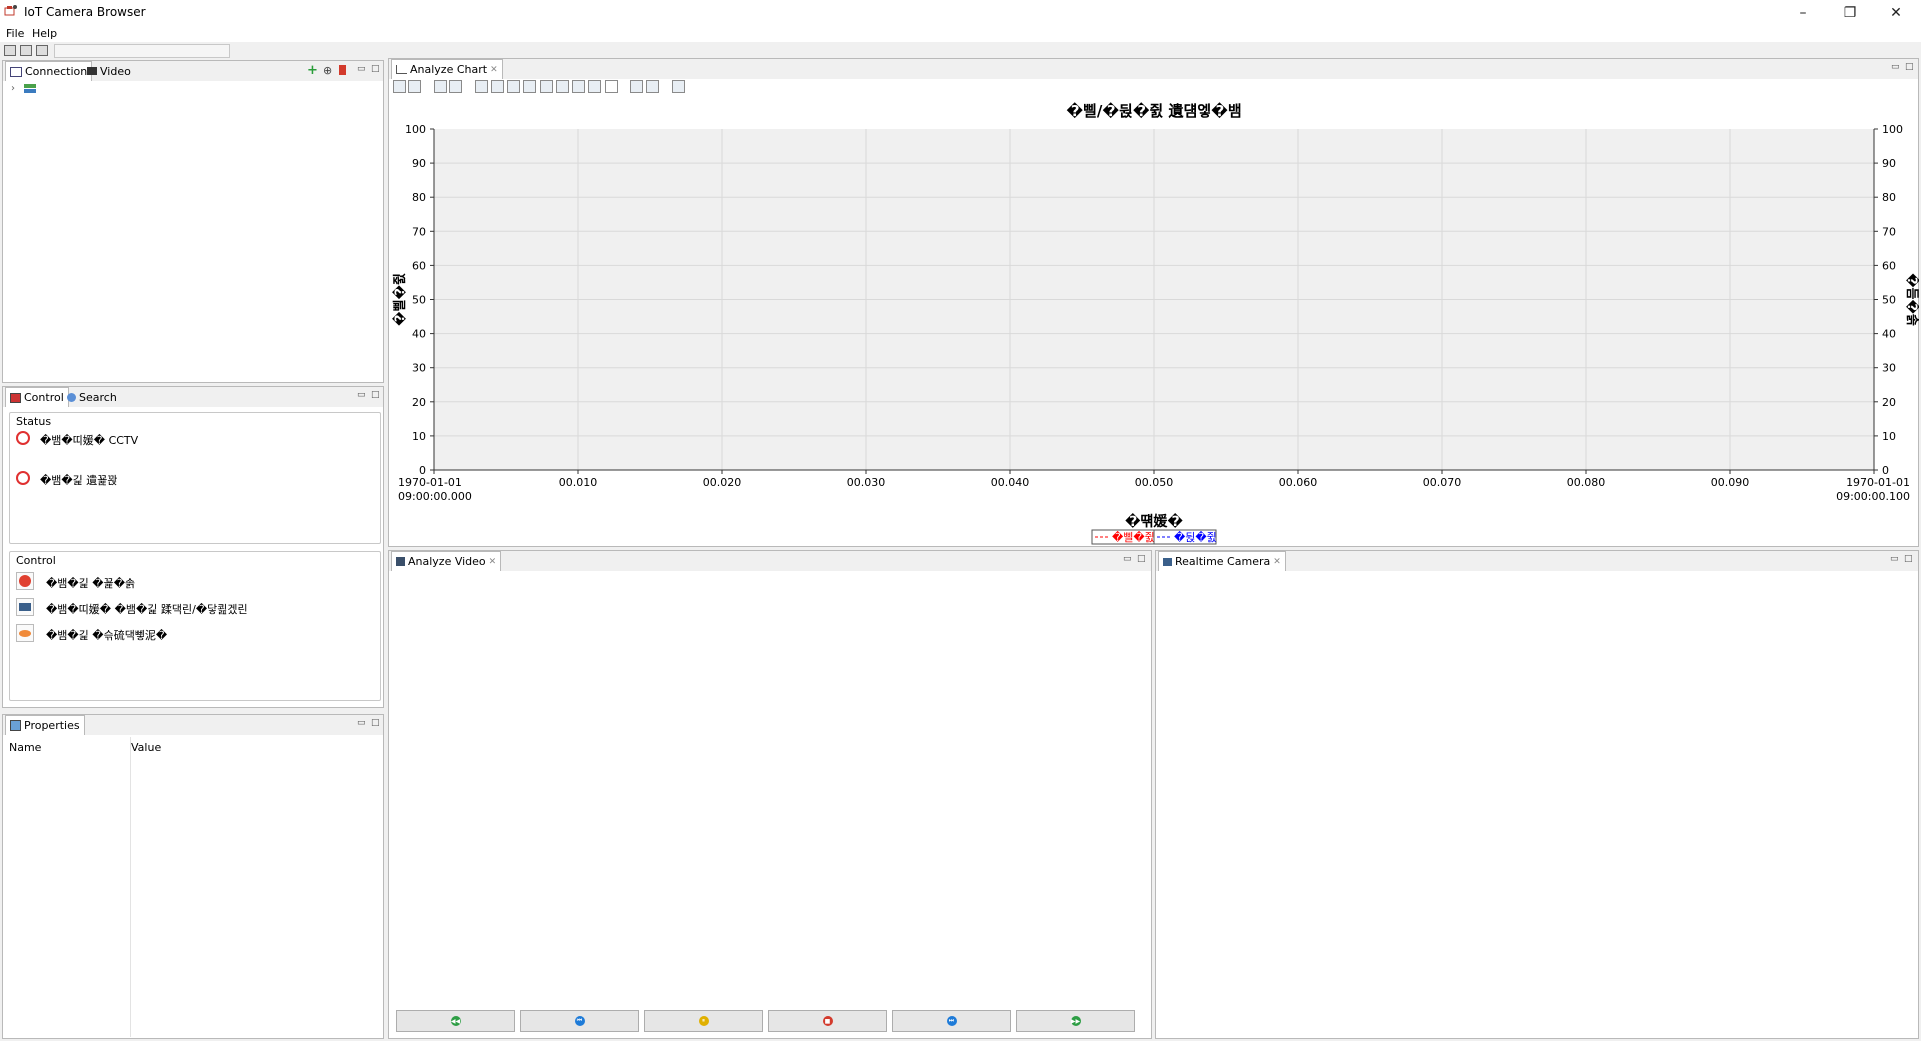 This screenshot has width=1921, height=1041. Describe the element at coordinates (960, 13) in the screenshot. I see `title-bar: IoT Camera Browser – ❐ ✕` at that location.